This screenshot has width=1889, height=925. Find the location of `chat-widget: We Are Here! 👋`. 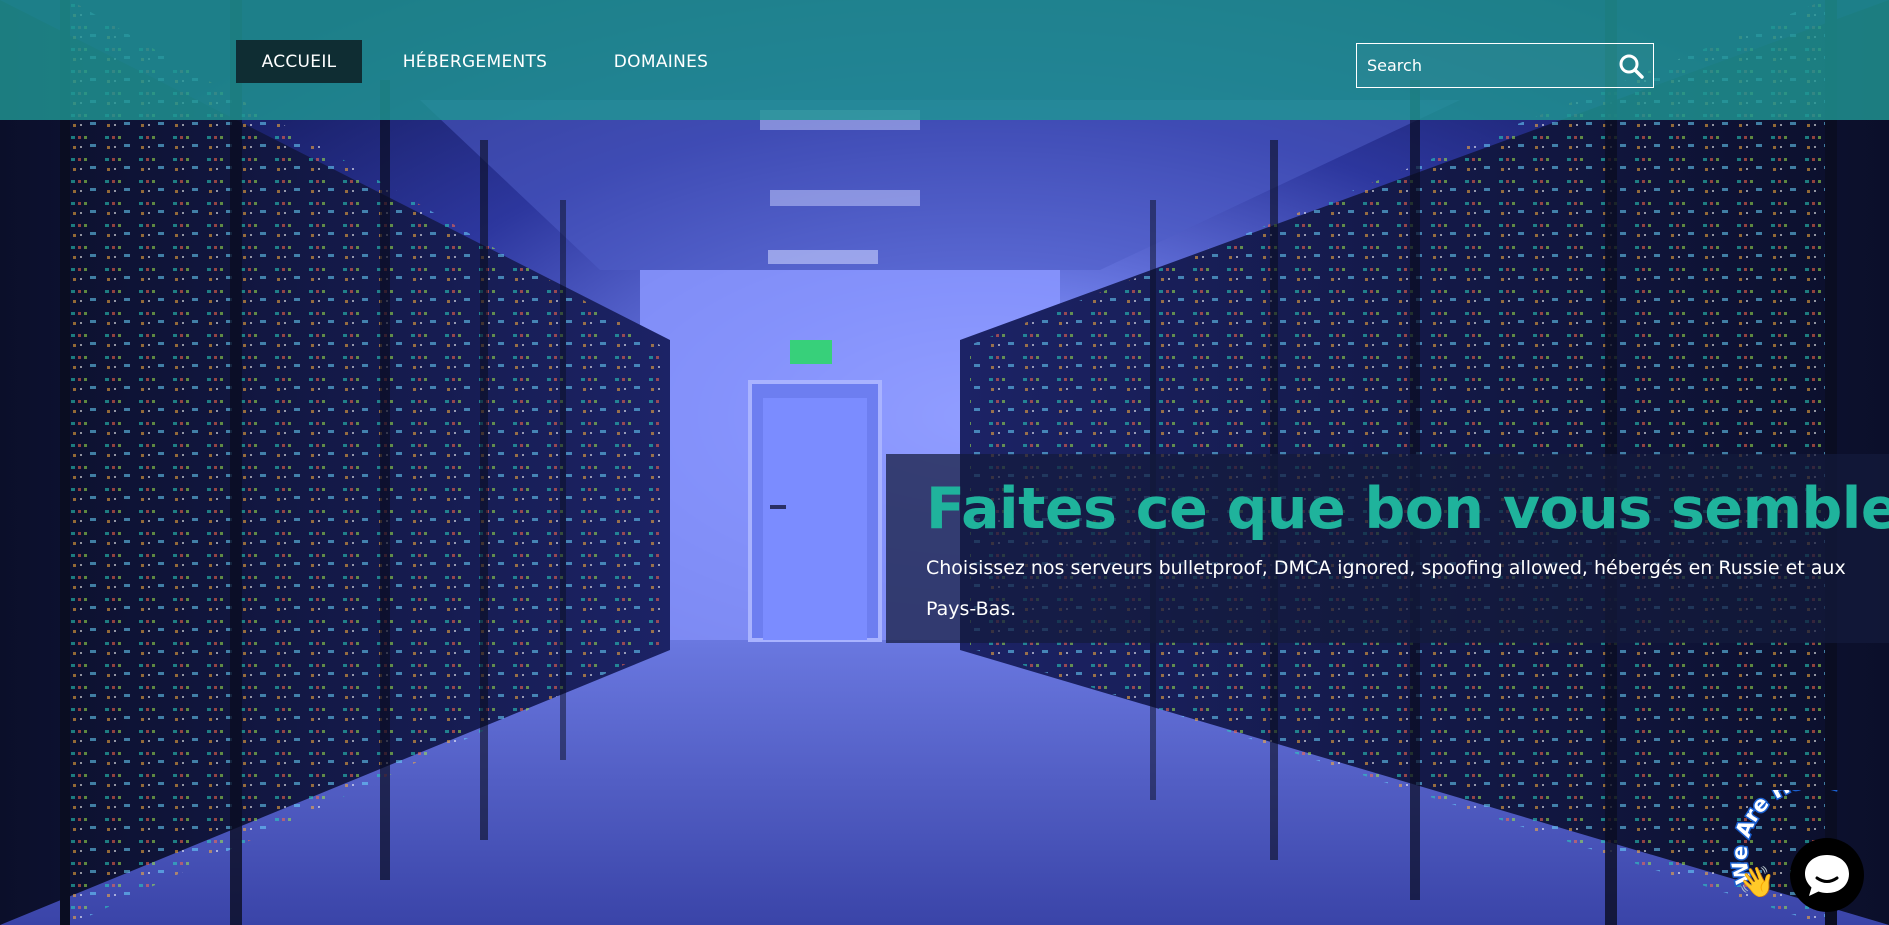

chat-widget: We Are Here! 👋 is located at coordinates (1809, 857).